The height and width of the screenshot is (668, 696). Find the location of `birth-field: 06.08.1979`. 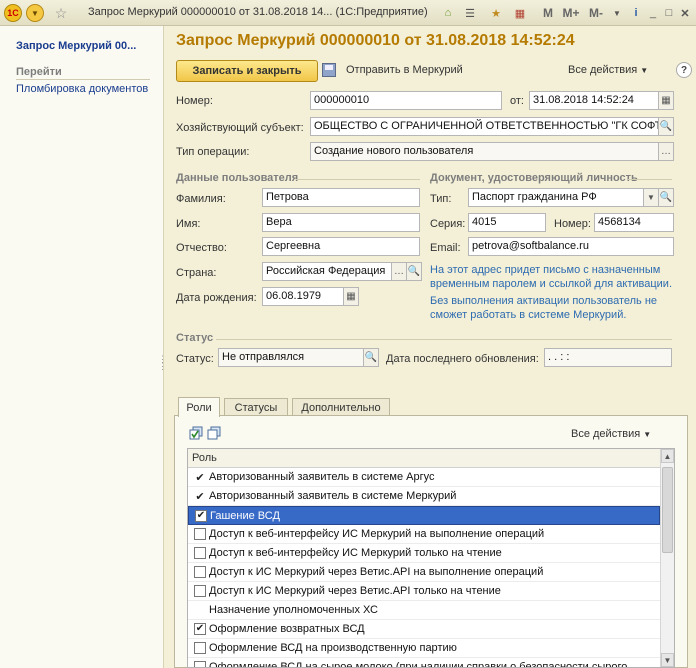

birth-field: 06.08.1979 is located at coordinates (303, 296).